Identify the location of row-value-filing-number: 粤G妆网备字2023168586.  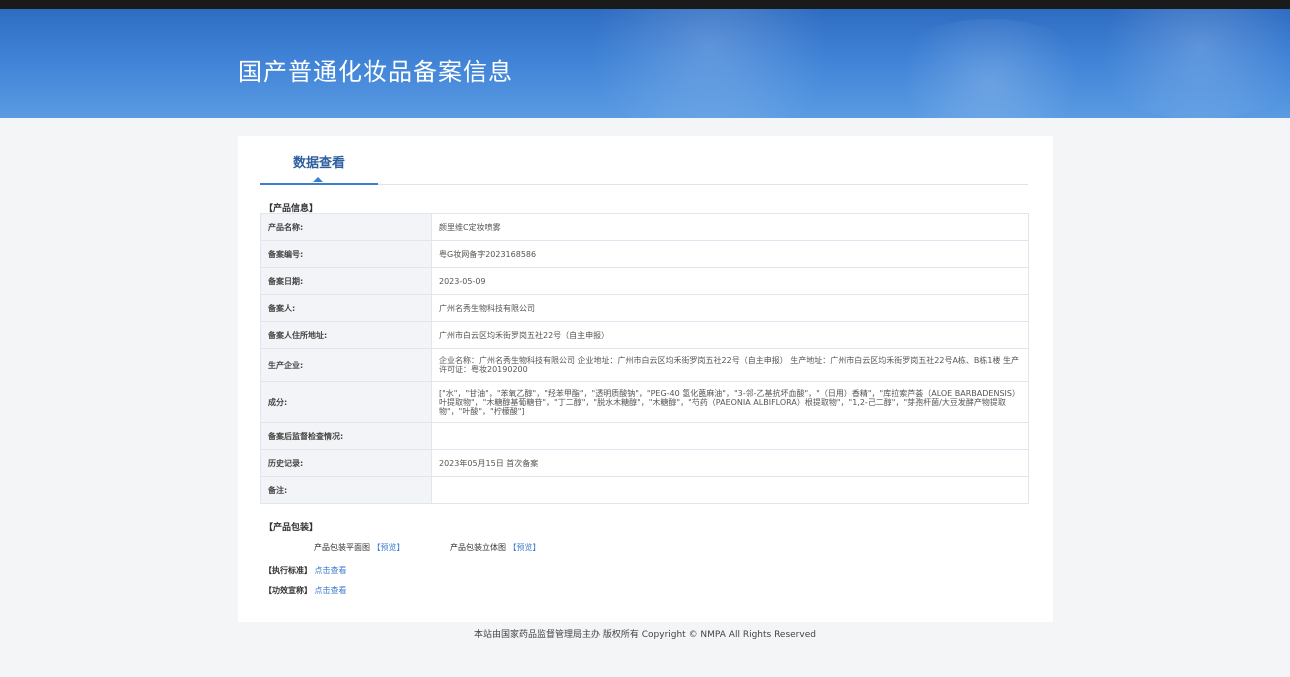
(730, 254).